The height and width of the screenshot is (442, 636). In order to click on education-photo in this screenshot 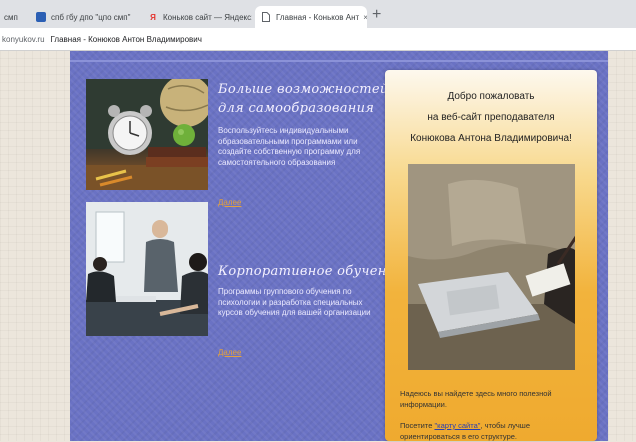, I will do `click(147, 134)`.